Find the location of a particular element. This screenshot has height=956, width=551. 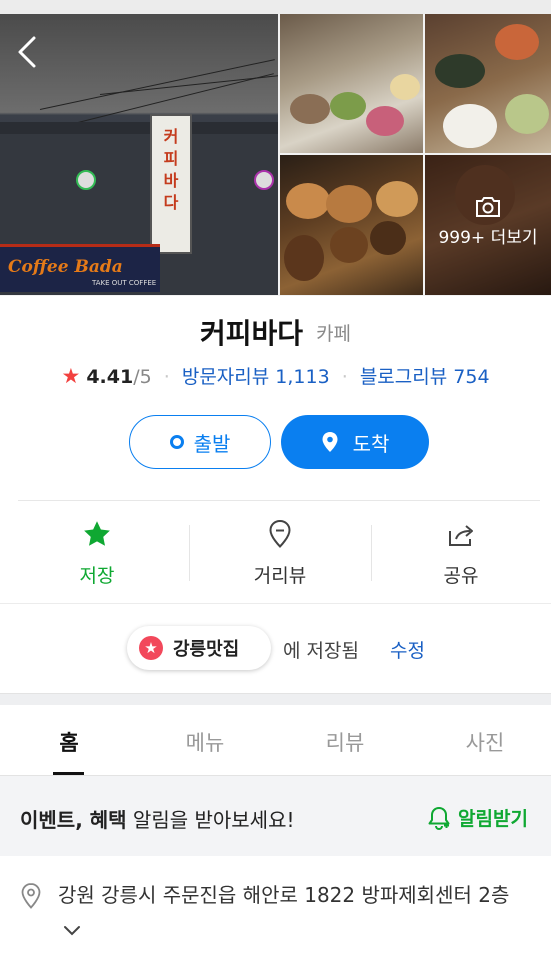

tab-photos: 사진 is located at coordinates (483, 740).